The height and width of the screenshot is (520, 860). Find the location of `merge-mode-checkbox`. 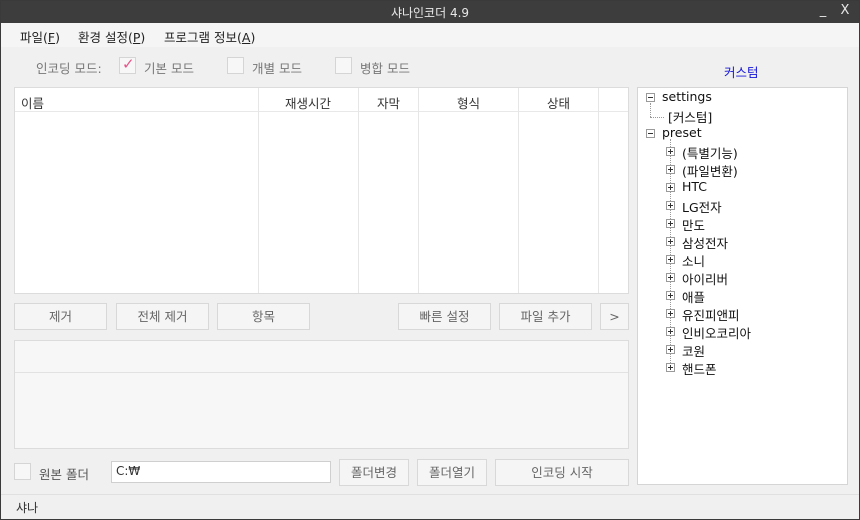

merge-mode-checkbox is located at coordinates (343, 65).